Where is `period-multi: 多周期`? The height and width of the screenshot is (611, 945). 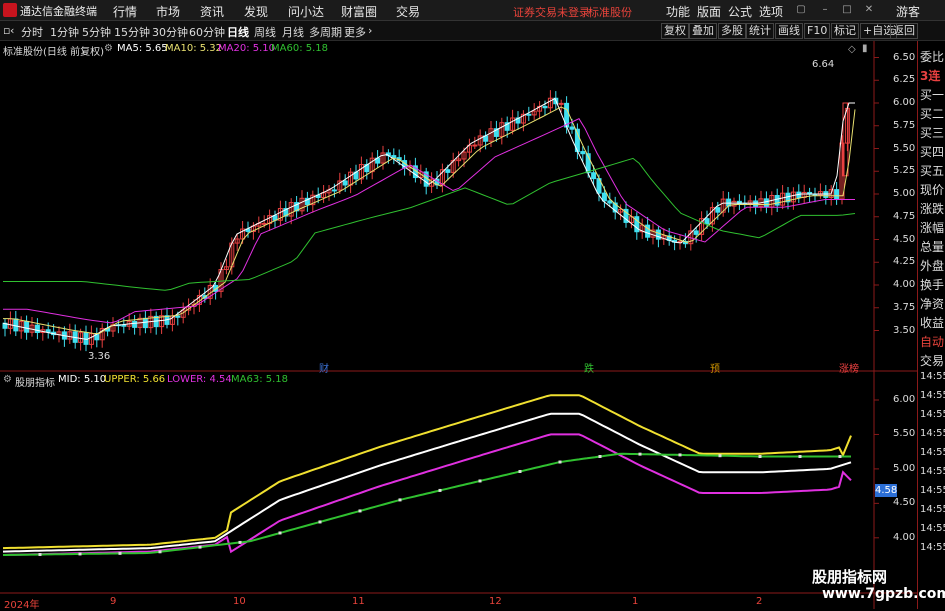 period-multi: 多周期 is located at coordinates (325, 32).